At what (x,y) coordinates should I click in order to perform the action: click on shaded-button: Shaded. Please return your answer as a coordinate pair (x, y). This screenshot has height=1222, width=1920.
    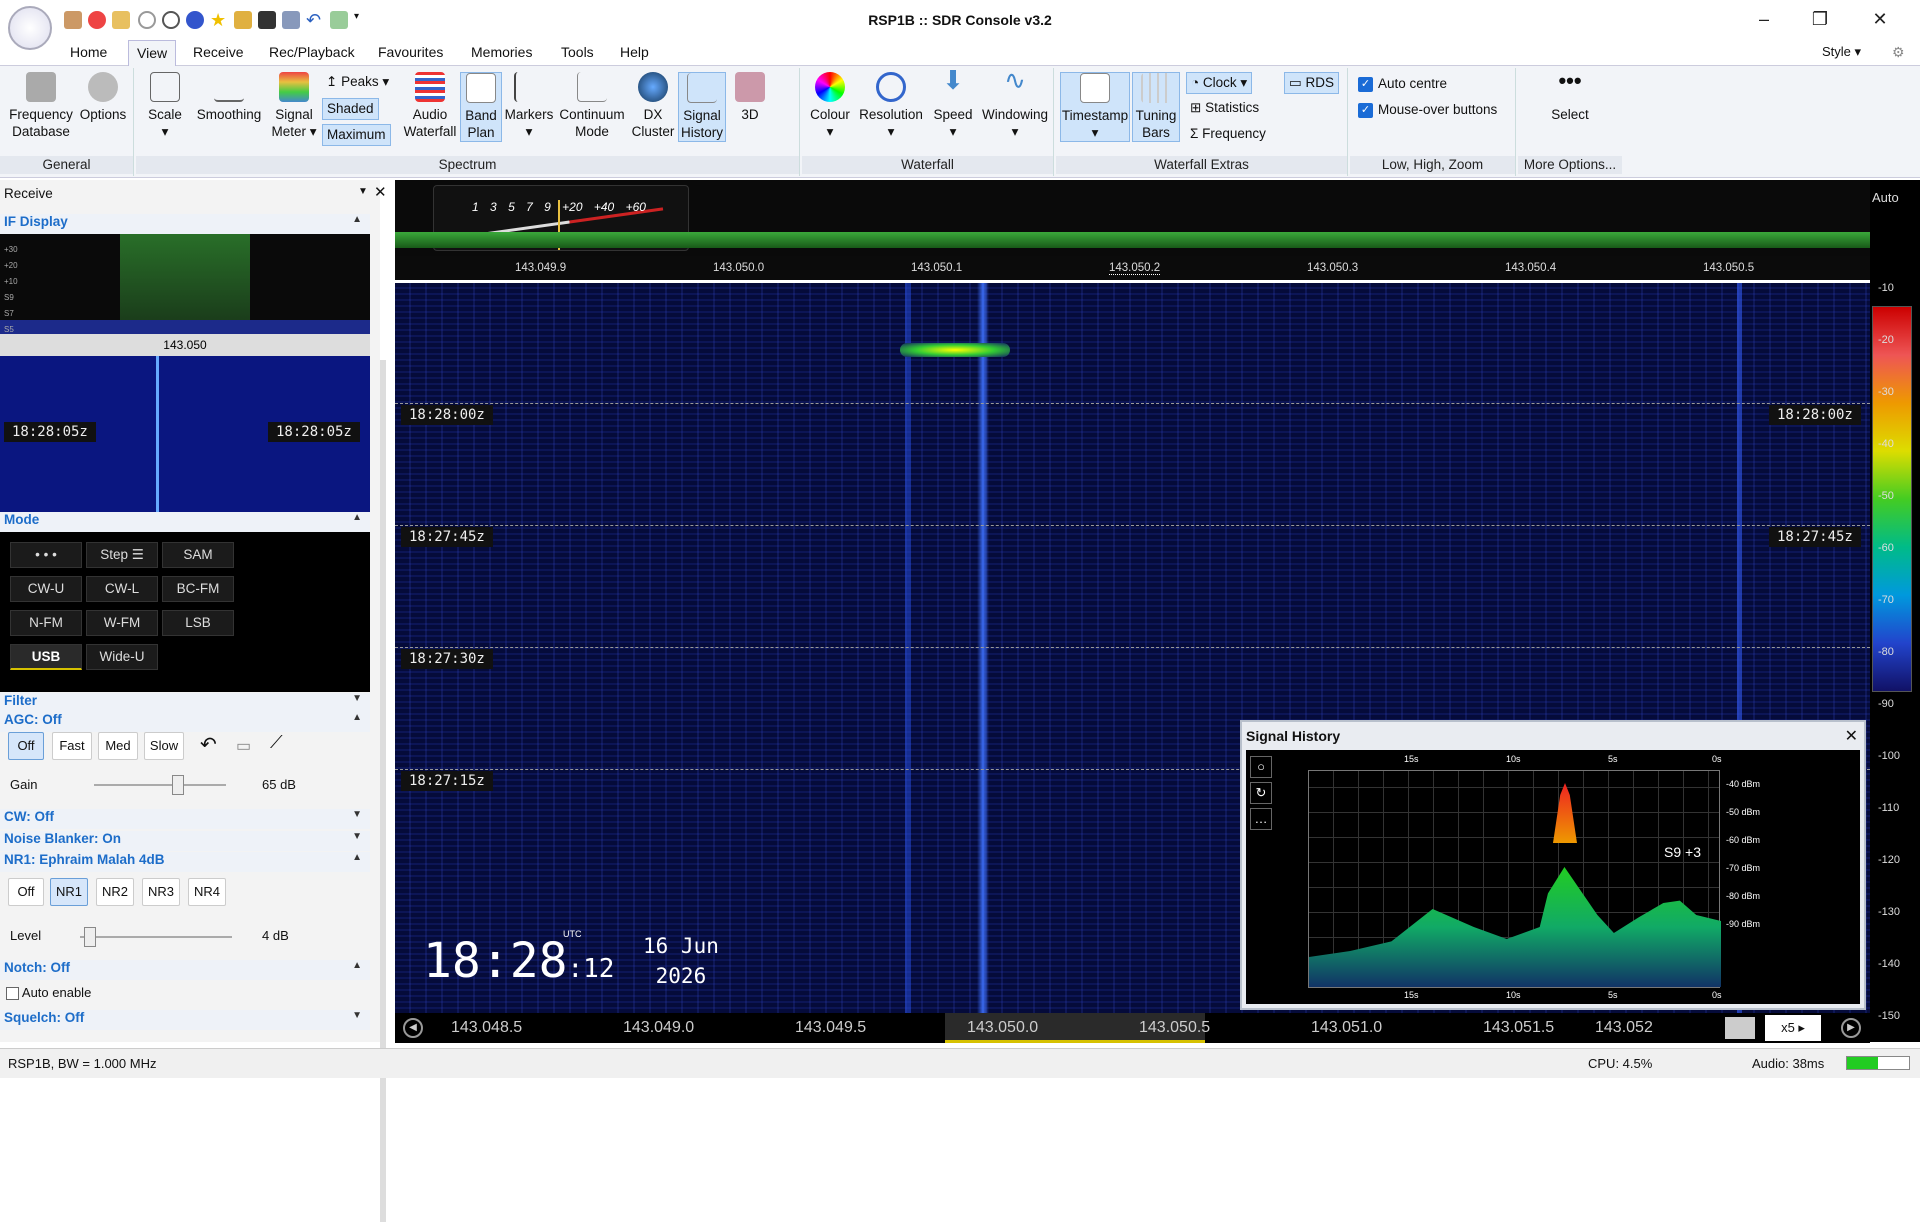
    Looking at the image, I should click on (350, 109).